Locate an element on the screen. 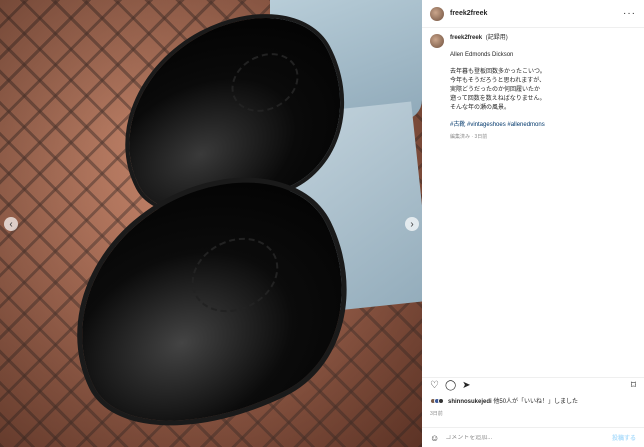 This screenshot has width=644, height=447. action-bar: ♡ ◯ ➤ ⌑ is located at coordinates (533, 385).